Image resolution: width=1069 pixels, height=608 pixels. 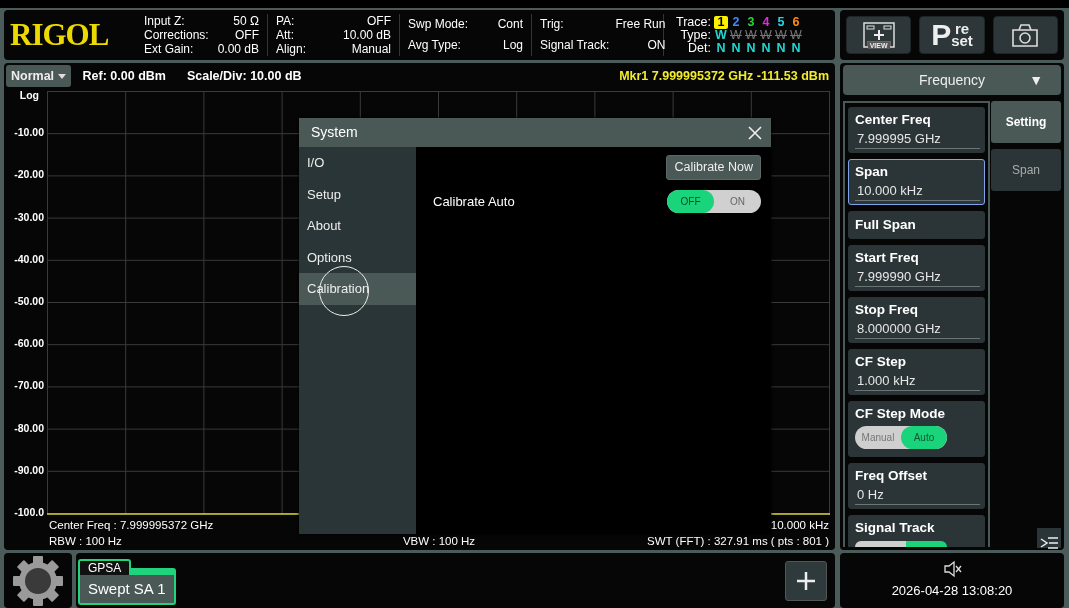 I want to click on toggle-switch: Manual Auto, so click(x=901, y=438).